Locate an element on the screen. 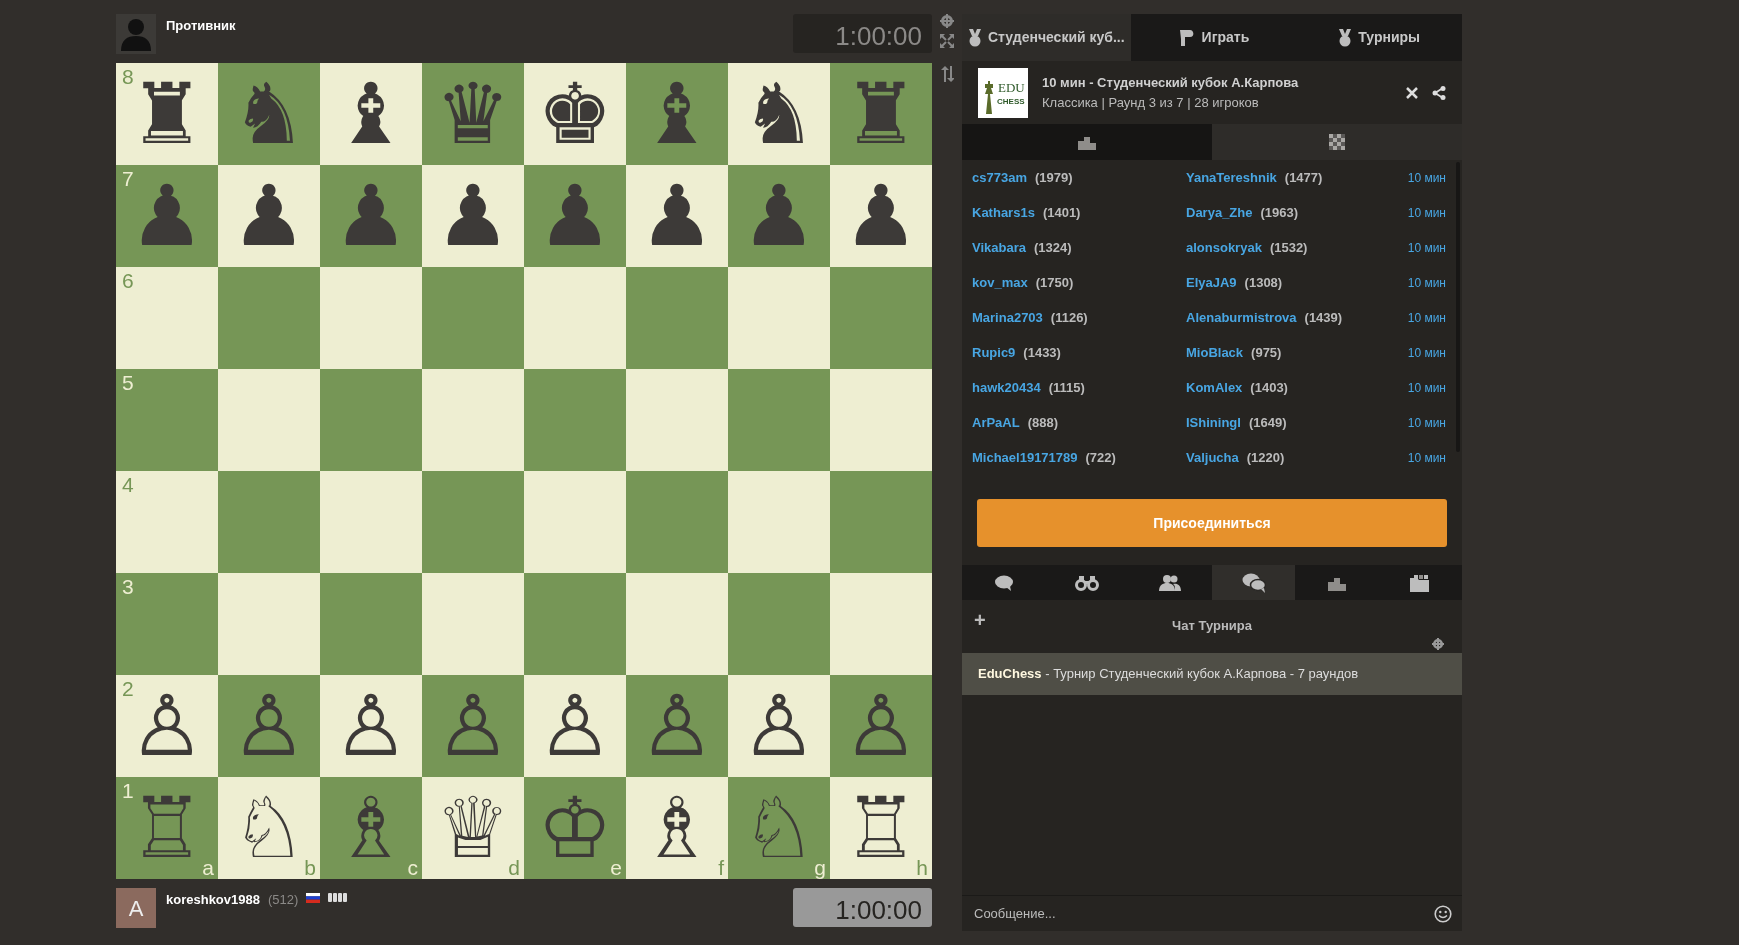  flip-arrows-icon is located at coordinates (947, 74).